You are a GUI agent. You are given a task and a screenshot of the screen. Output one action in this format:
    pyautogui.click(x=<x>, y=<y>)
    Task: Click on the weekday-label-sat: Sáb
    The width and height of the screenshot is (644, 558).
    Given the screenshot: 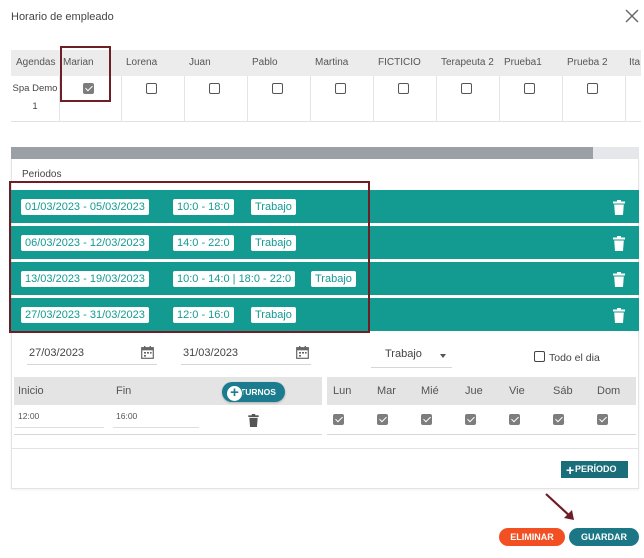 What is the action you would take?
    pyautogui.click(x=563, y=391)
    